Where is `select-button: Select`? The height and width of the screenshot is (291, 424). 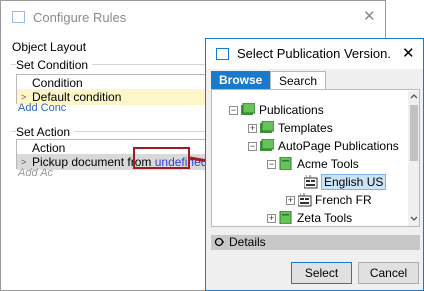 select-button: Select is located at coordinates (321, 273).